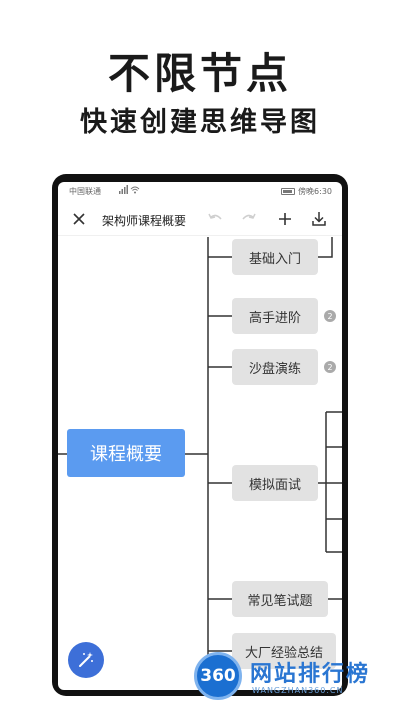 This screenshot has width=400, height=711. Describe the element at coordinates (85, 191) in the screenshot. I see `status-carrier: 中国联通` at that location.